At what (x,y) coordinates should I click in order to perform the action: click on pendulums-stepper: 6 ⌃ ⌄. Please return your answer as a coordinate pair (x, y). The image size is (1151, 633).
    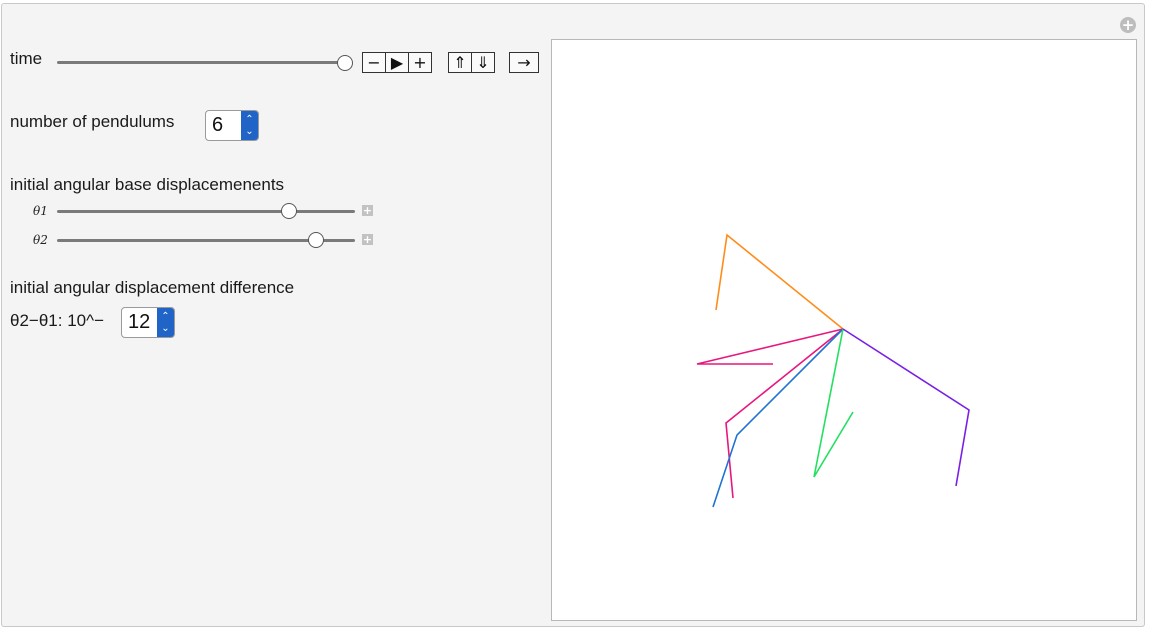
    Looking at the image, I should click on (232, 125).